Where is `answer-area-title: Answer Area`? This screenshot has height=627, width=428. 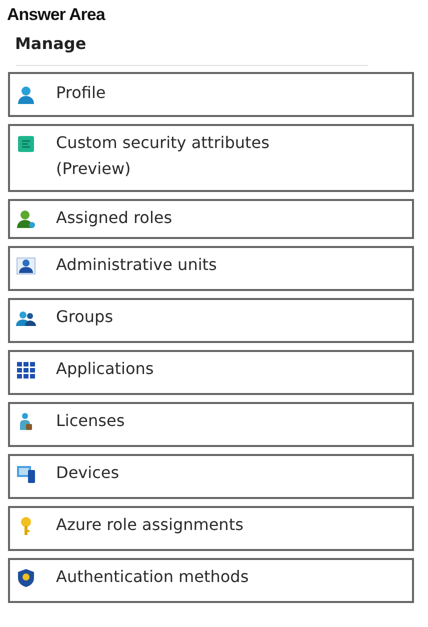 answer-area-title: Answer Area is located at coordinates (56, 15).